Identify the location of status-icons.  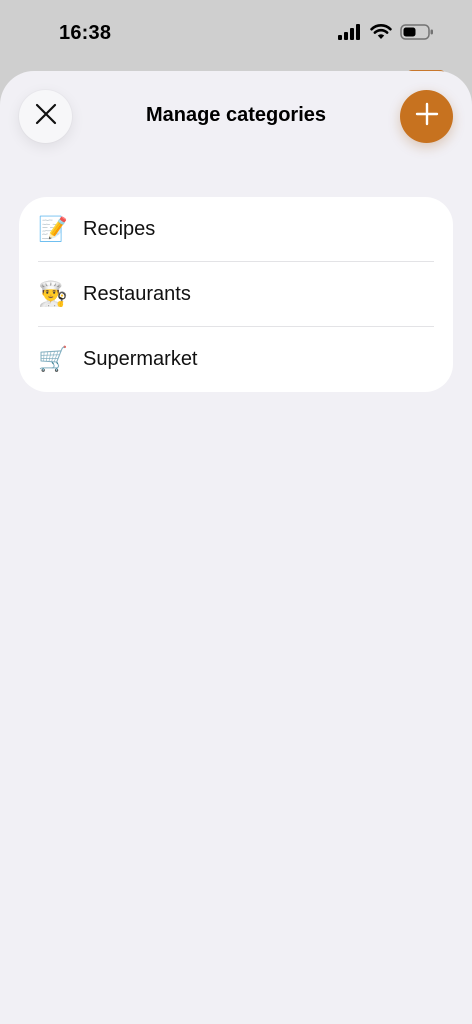
(386, 34).